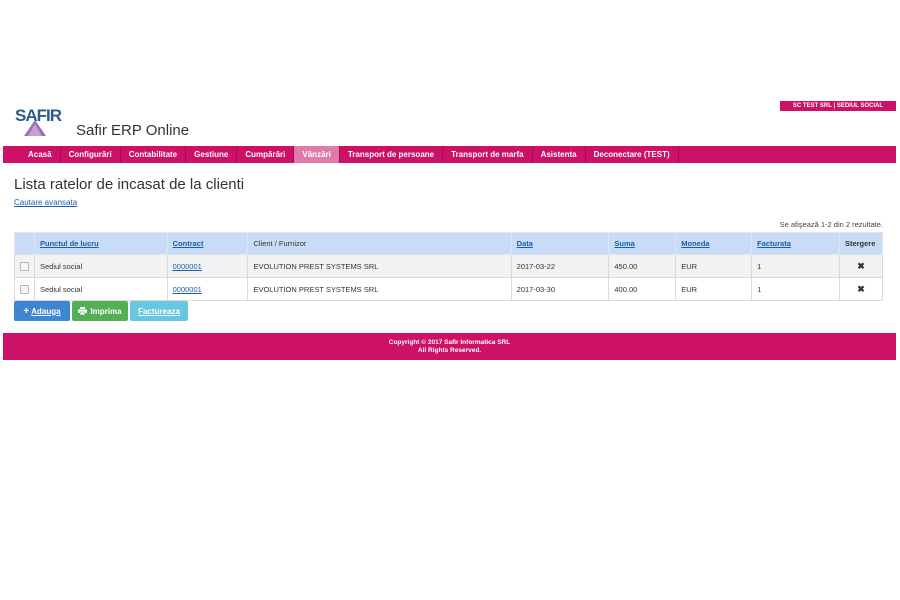  I want to click on cell-suma: 450.00, so click(642, 266).